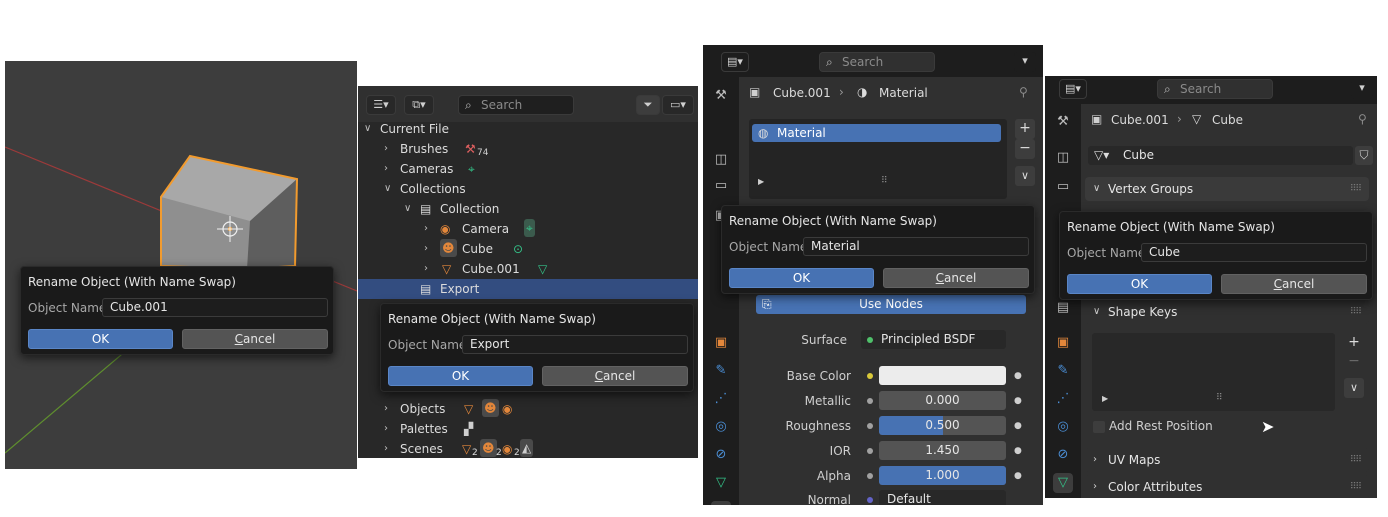 The width and height of the screenshot is (1388, 517). I want to click on object-name-input: Cube.001, so click(215, 307).